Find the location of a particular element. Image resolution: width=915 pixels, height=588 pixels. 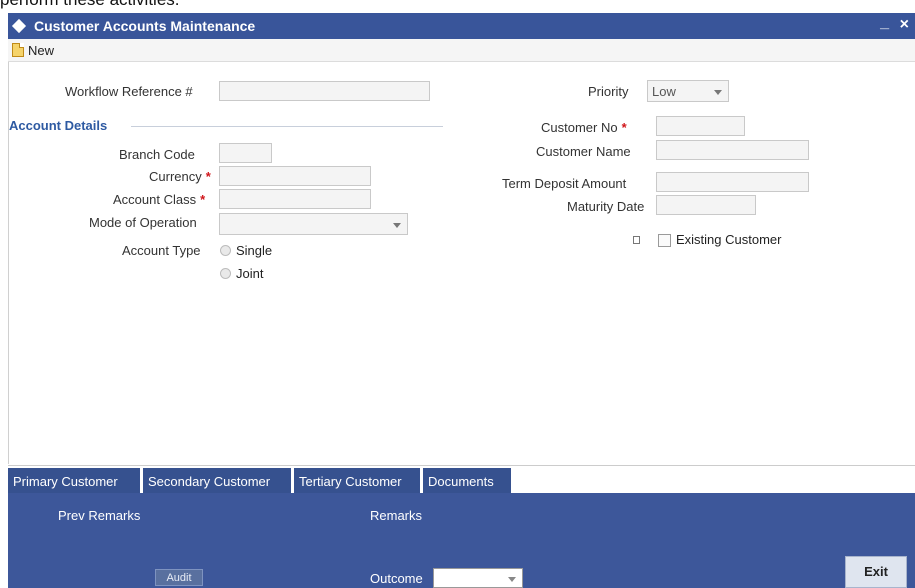

window-title: Customer Accounts Maintenance is located at coordinates (145, 26).